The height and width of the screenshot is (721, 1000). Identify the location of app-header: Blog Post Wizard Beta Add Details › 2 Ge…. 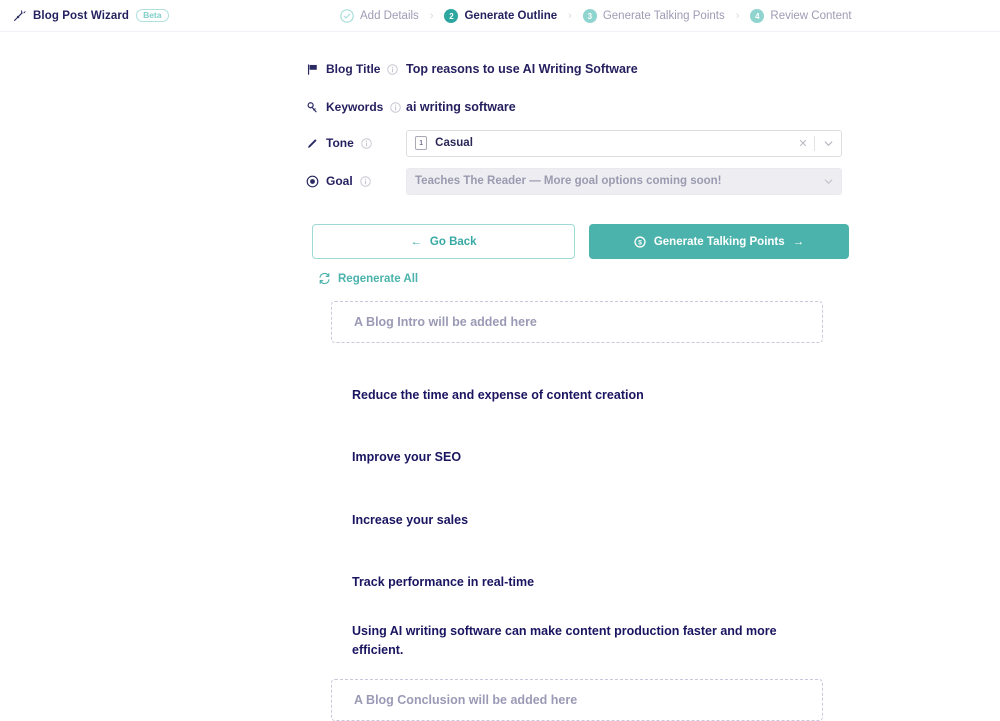
(500, 16).